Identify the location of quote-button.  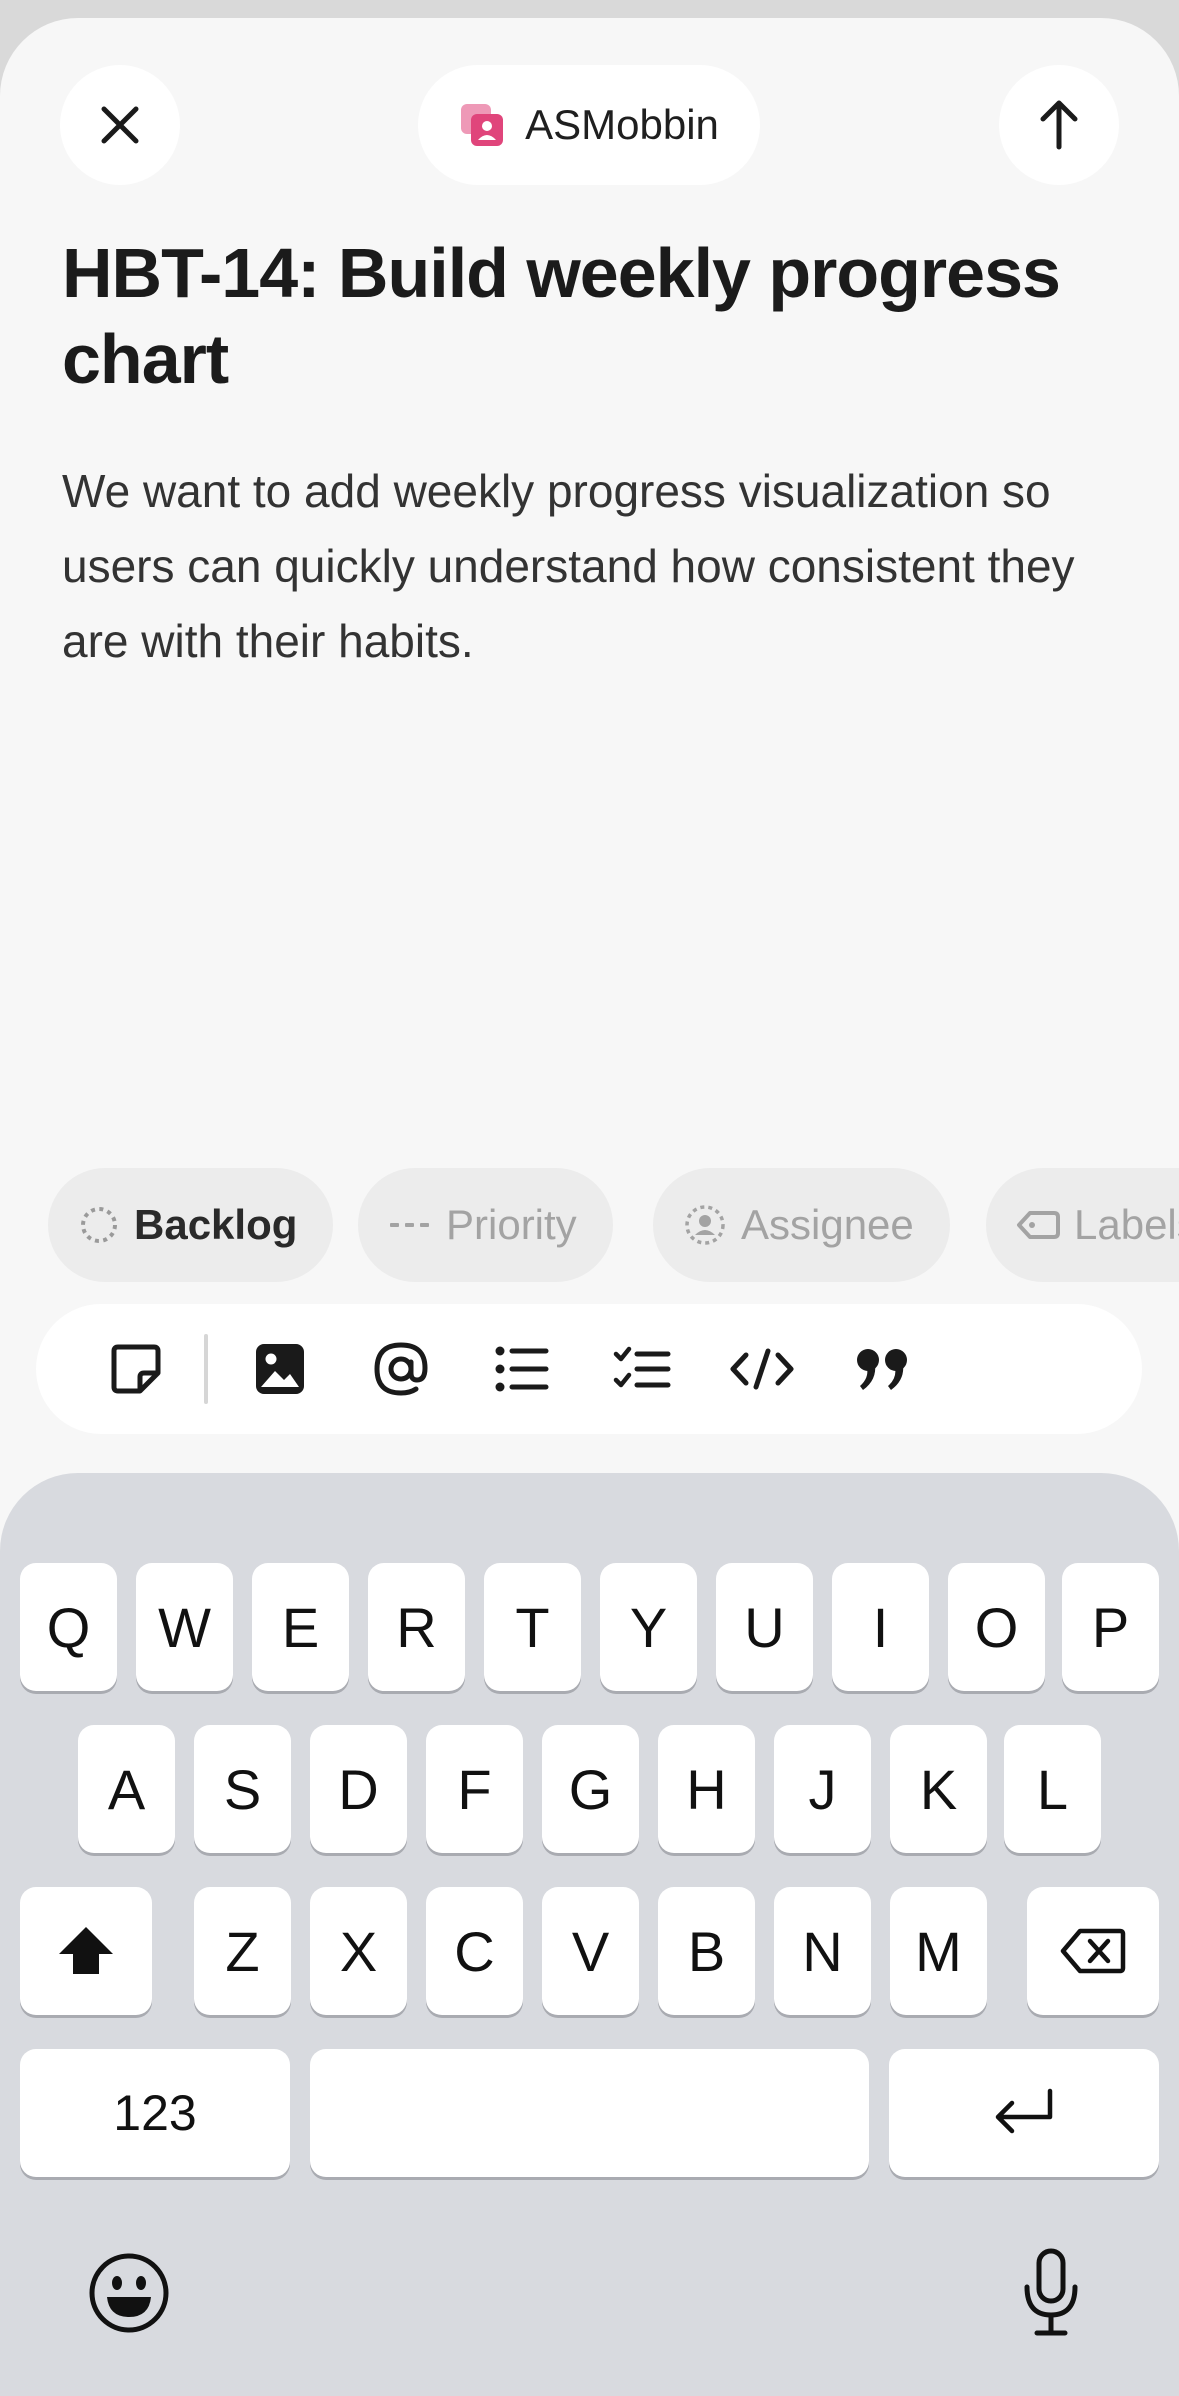
(883, 1369).